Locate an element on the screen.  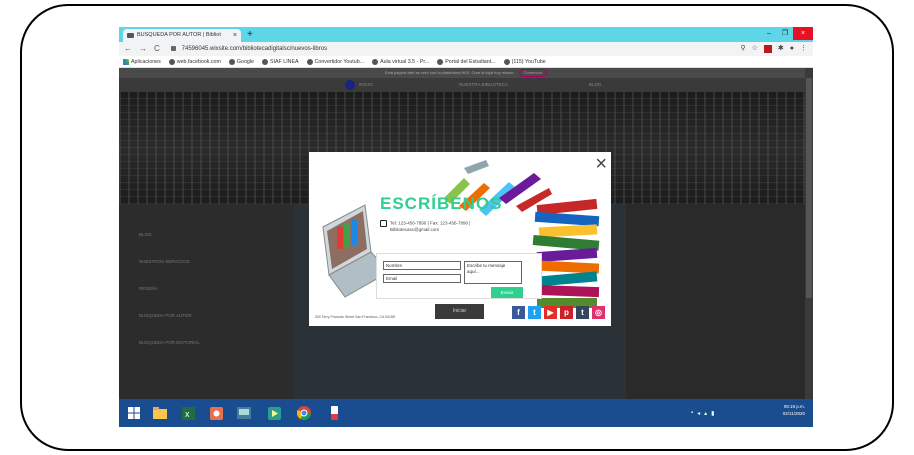
instagram-small-icon is located at coordinates (383, 223).